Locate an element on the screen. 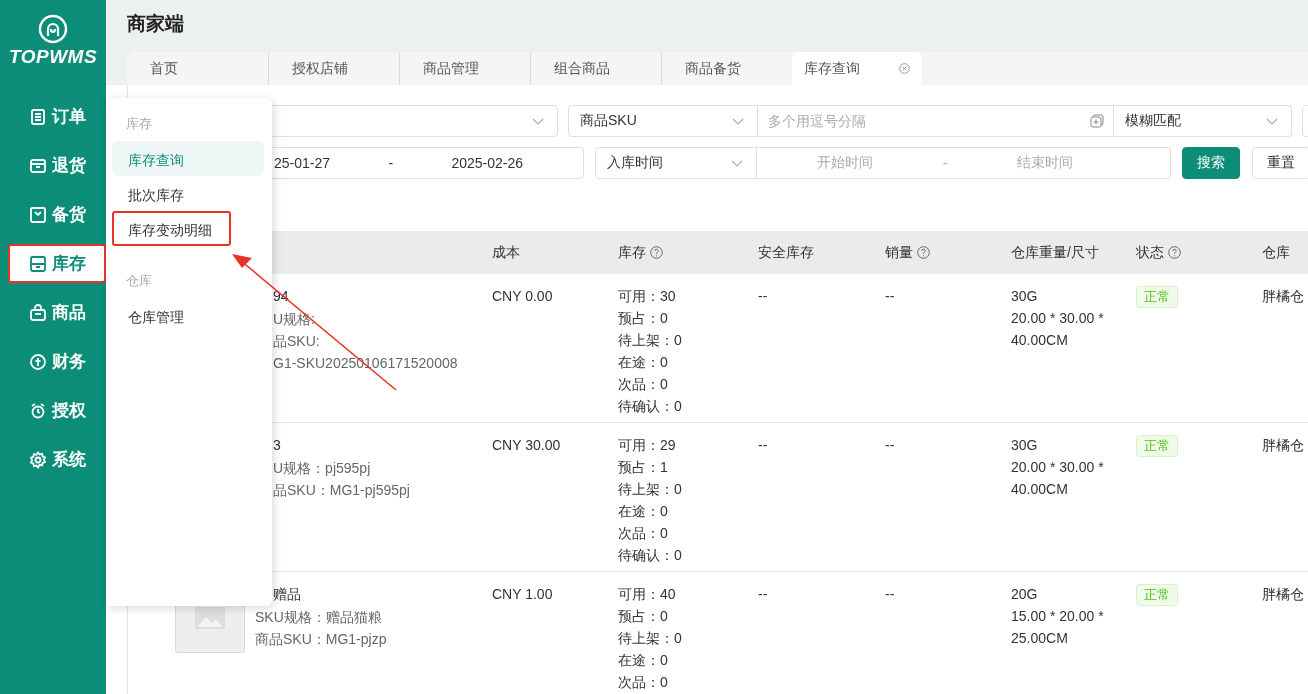  bag-icon is located at coordinates (38, 312).